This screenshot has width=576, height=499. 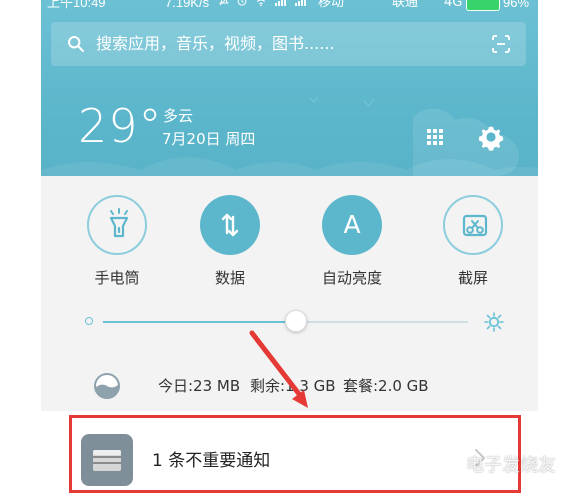 I want to click on brightness-slider, so click(x=295, y=322).